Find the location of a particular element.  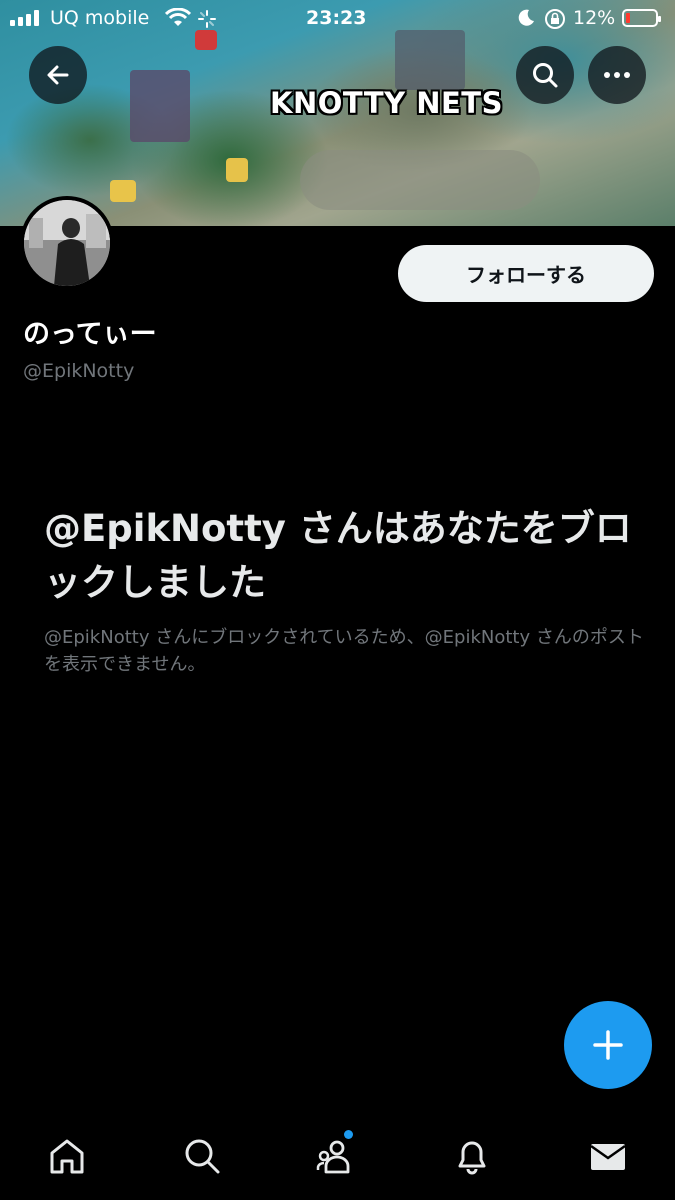

arrow-left-icon is located at coordinates (58, 75).